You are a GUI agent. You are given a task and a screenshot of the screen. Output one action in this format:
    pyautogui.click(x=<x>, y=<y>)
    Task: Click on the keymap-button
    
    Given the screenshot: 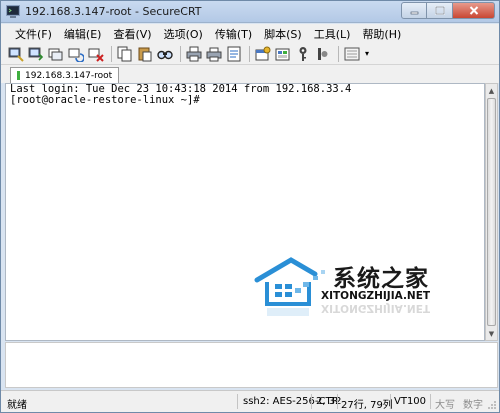 What is the action you would take?
    pyautogui.click(x=303, y=54)
    